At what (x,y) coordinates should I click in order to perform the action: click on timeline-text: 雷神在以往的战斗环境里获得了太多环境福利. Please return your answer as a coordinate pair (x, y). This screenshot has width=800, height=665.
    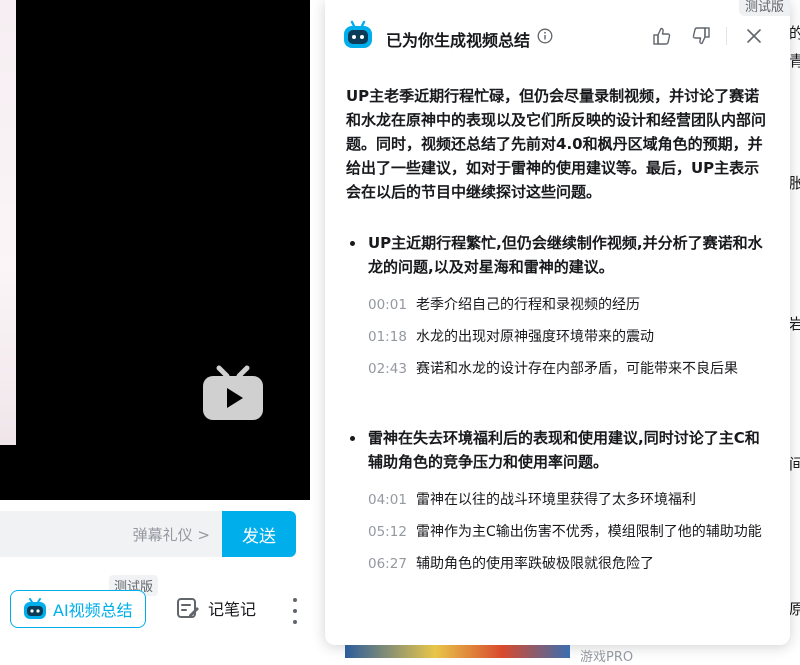
    Looking at the image, I should click on (556, 500).